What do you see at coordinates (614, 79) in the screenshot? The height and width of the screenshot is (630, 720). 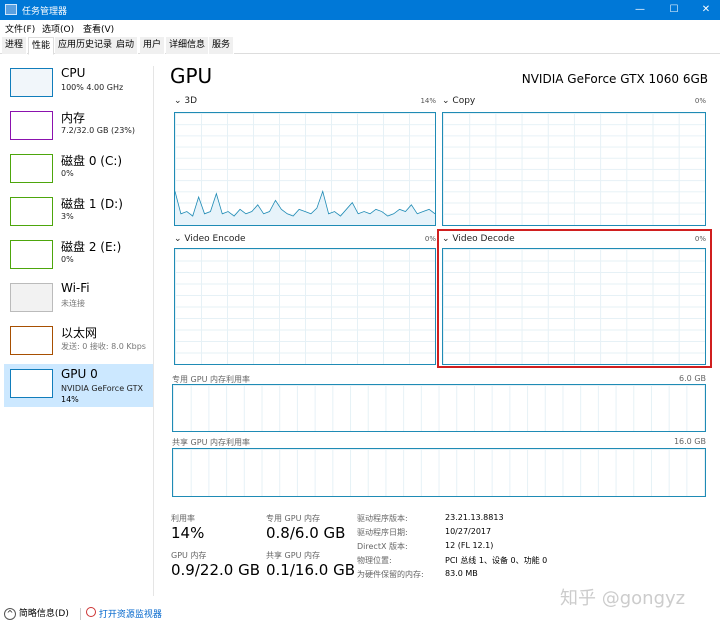 I see `gpu-device-name: NVIDIA GeForce GTX 1060 6GB` at bounding box center [614, 79].